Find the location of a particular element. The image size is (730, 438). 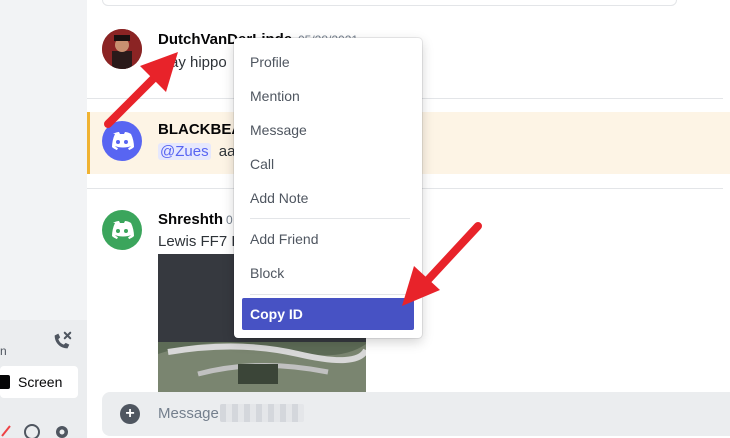

menu-item-block: Block is located at coordinates (328, 273).